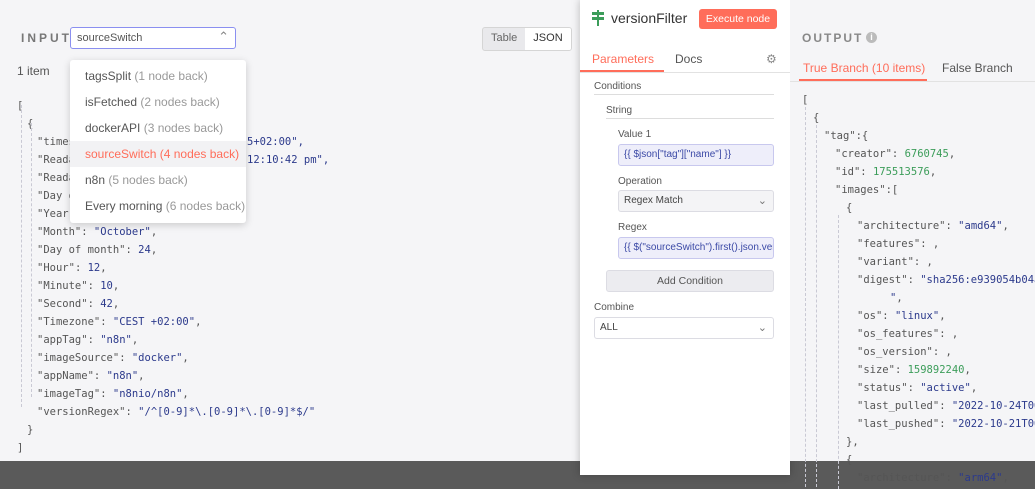  What do you see at coordinates (640, 181) in the screenshot?
I see `operation-label: Operation` at bounding box center [640, 181].